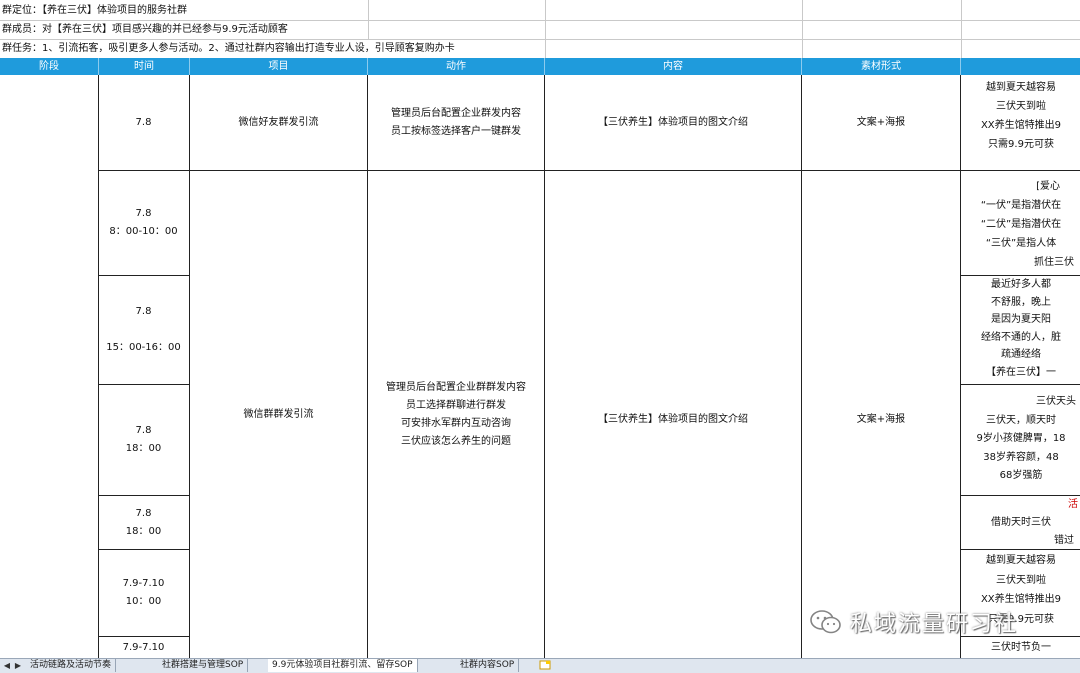 The image size is (1080, 673). What do you see at coordinates (488, 665) in the screenshot?
I see `sheet-tab: 社群内容SOP` at bounding box center [488, 665].